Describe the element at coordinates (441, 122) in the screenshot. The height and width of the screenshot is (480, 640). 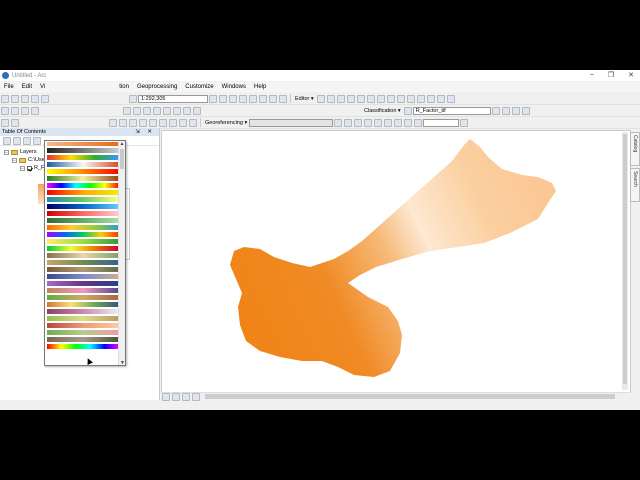
I see `georef-opacity-field` at that location.